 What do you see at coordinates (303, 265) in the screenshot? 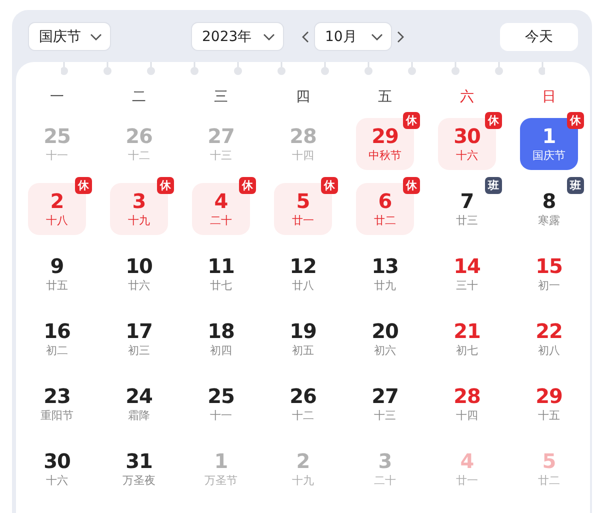
I see `day-number: 12` at bounding box center [303, 265].